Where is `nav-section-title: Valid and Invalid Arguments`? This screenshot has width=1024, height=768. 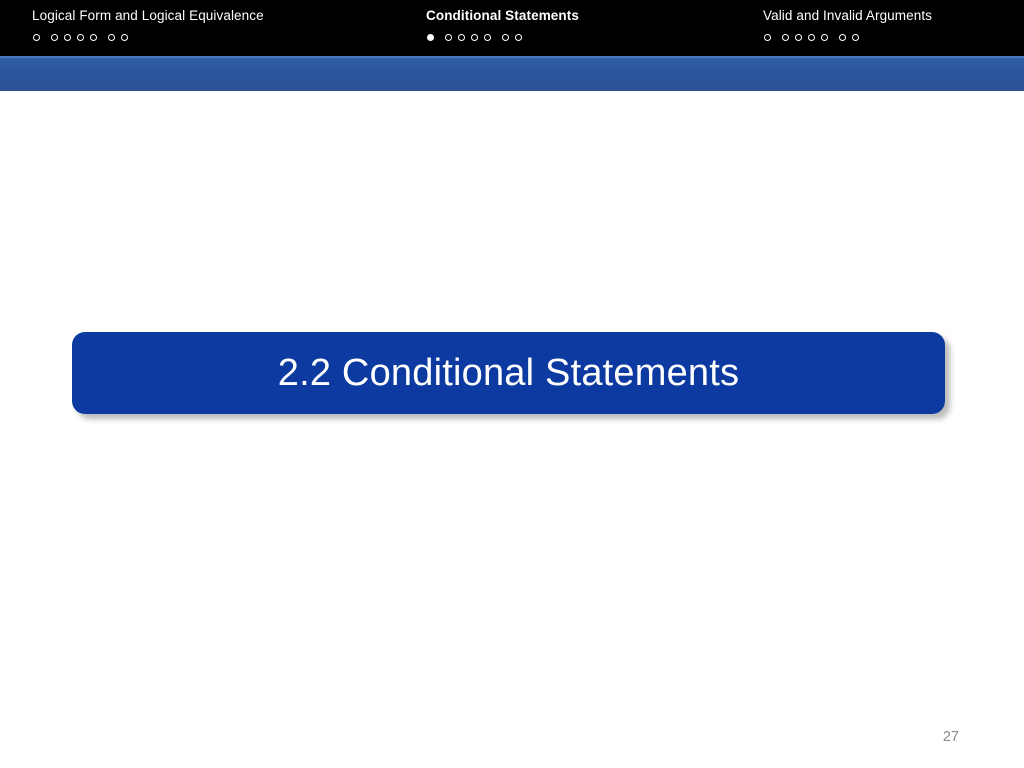
nav-section-title: Valid and Invalid Arguments is located at coordinates (848, 15).